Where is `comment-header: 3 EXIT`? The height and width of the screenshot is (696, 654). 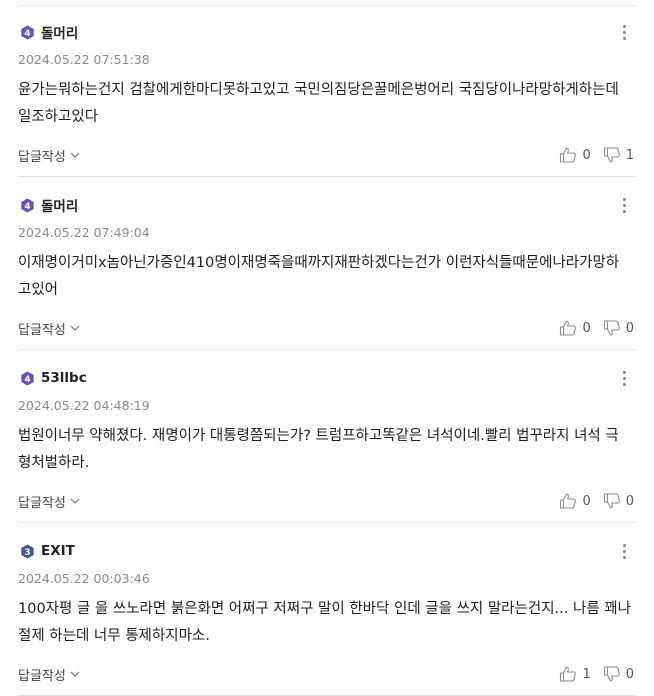
comment-header: 3 EXIT is located at coordinates (47, 551).